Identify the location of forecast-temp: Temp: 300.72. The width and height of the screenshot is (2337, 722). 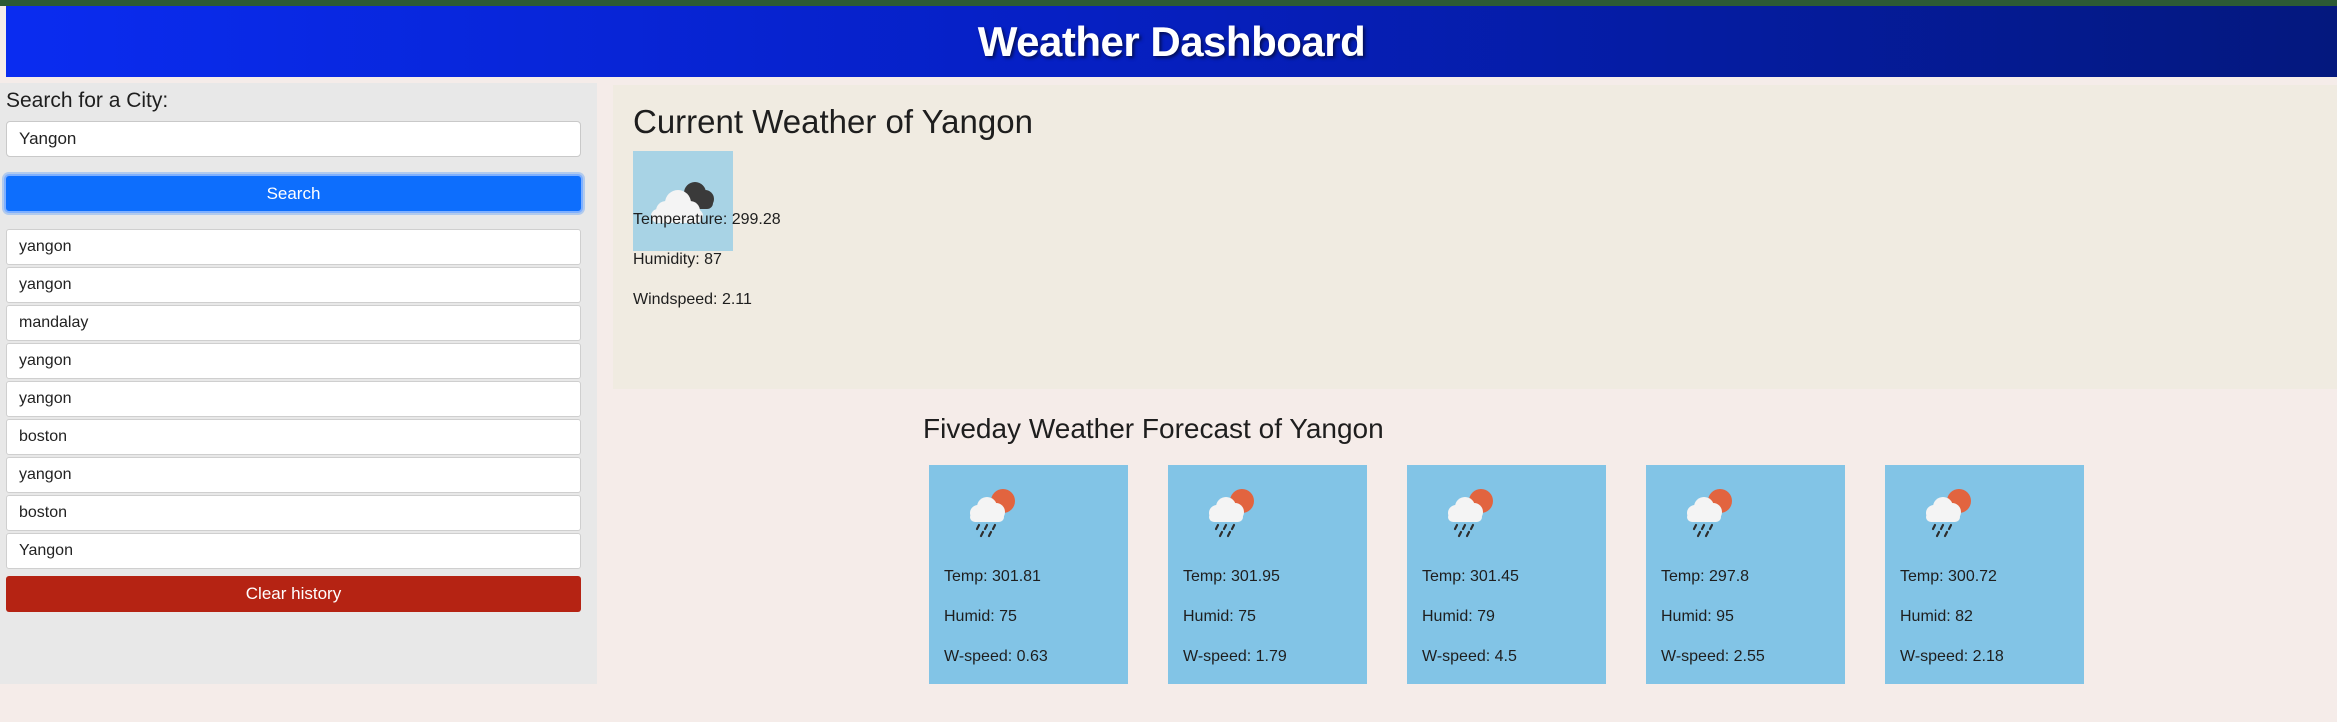
(1948, 576).